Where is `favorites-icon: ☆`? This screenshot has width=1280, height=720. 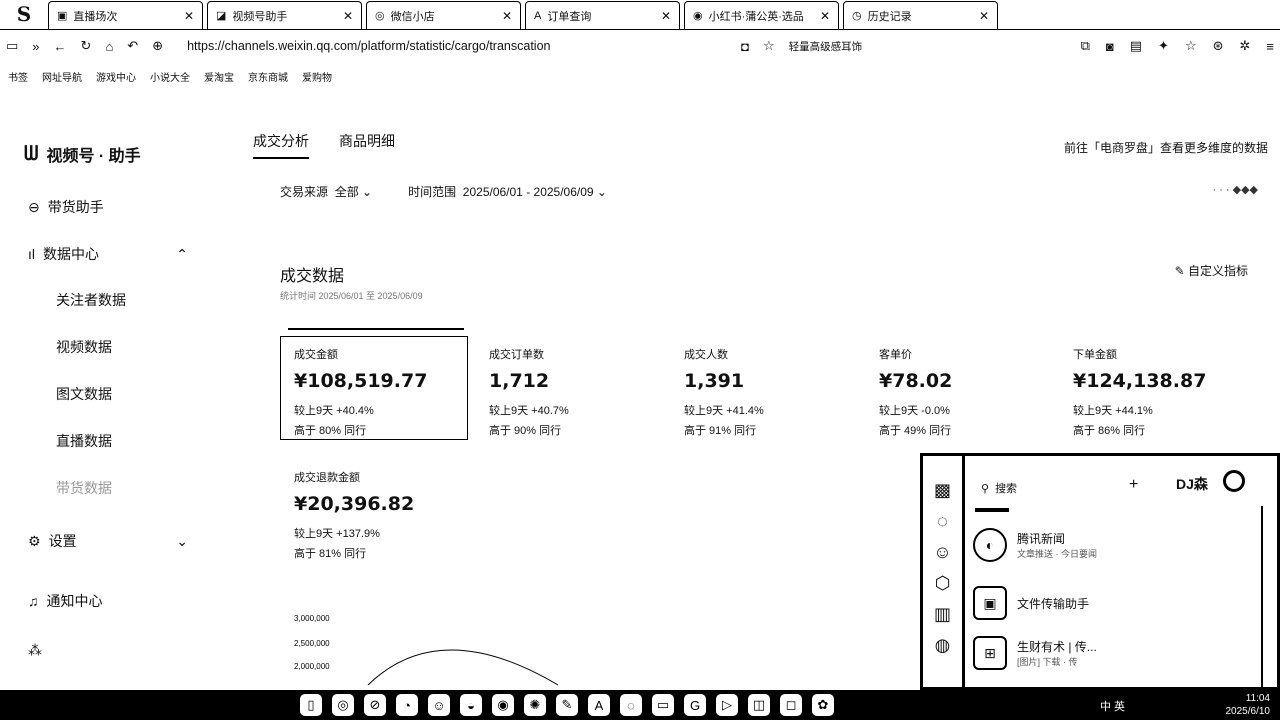
favorites-icon: ☆ is located at coordinates (1191, 46).